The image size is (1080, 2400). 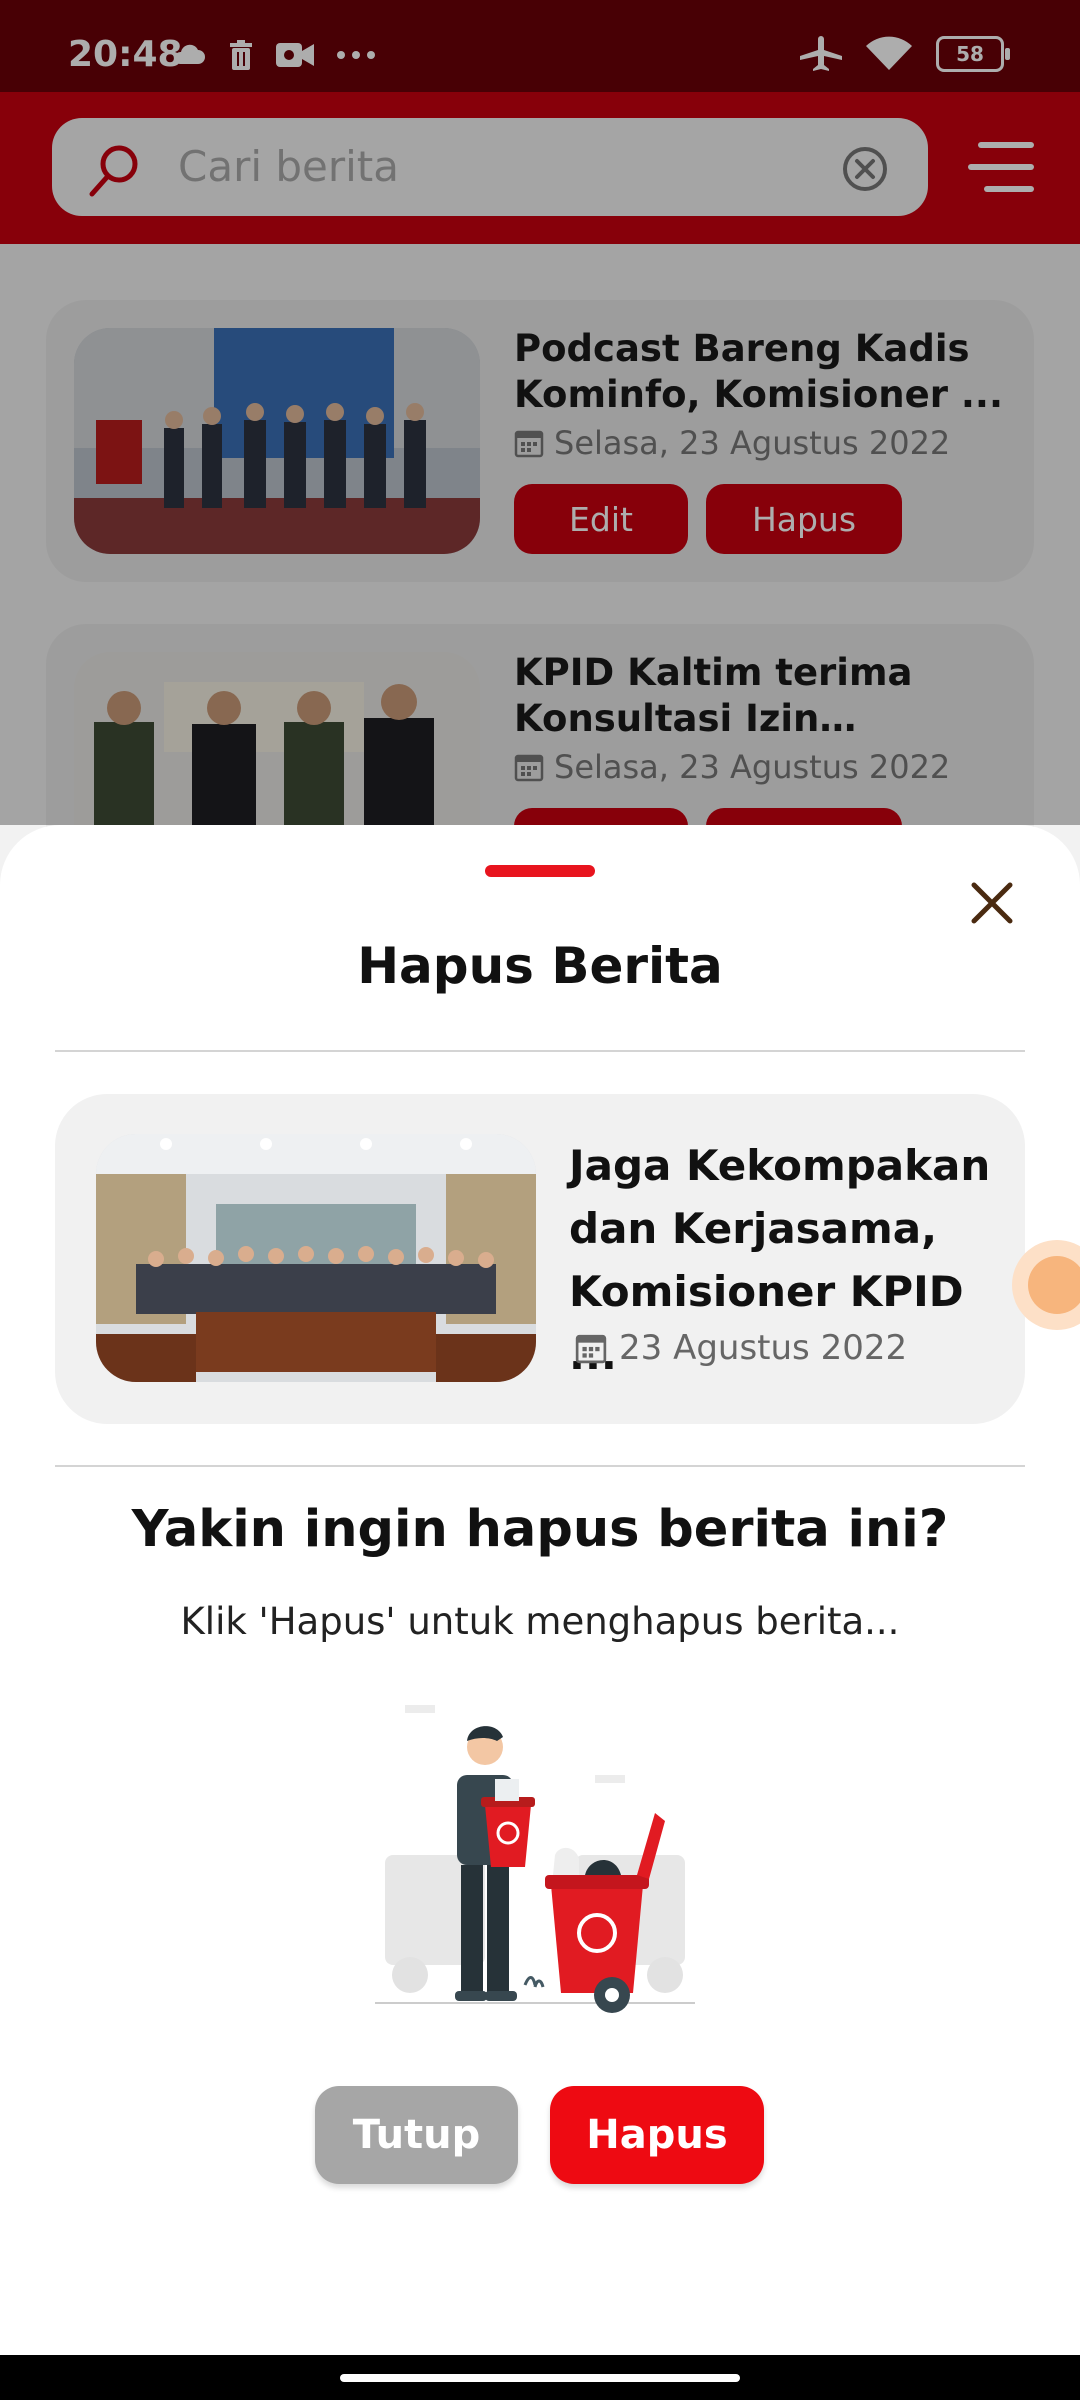 I want to click on hapus-button: Hapus, so click(x=657, y=2135).